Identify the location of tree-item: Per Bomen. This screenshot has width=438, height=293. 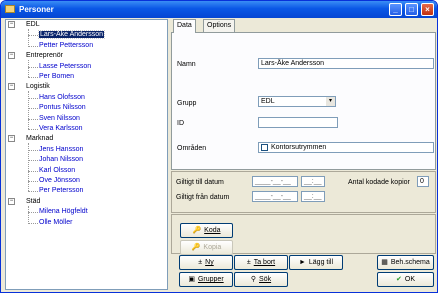
(56, 77).